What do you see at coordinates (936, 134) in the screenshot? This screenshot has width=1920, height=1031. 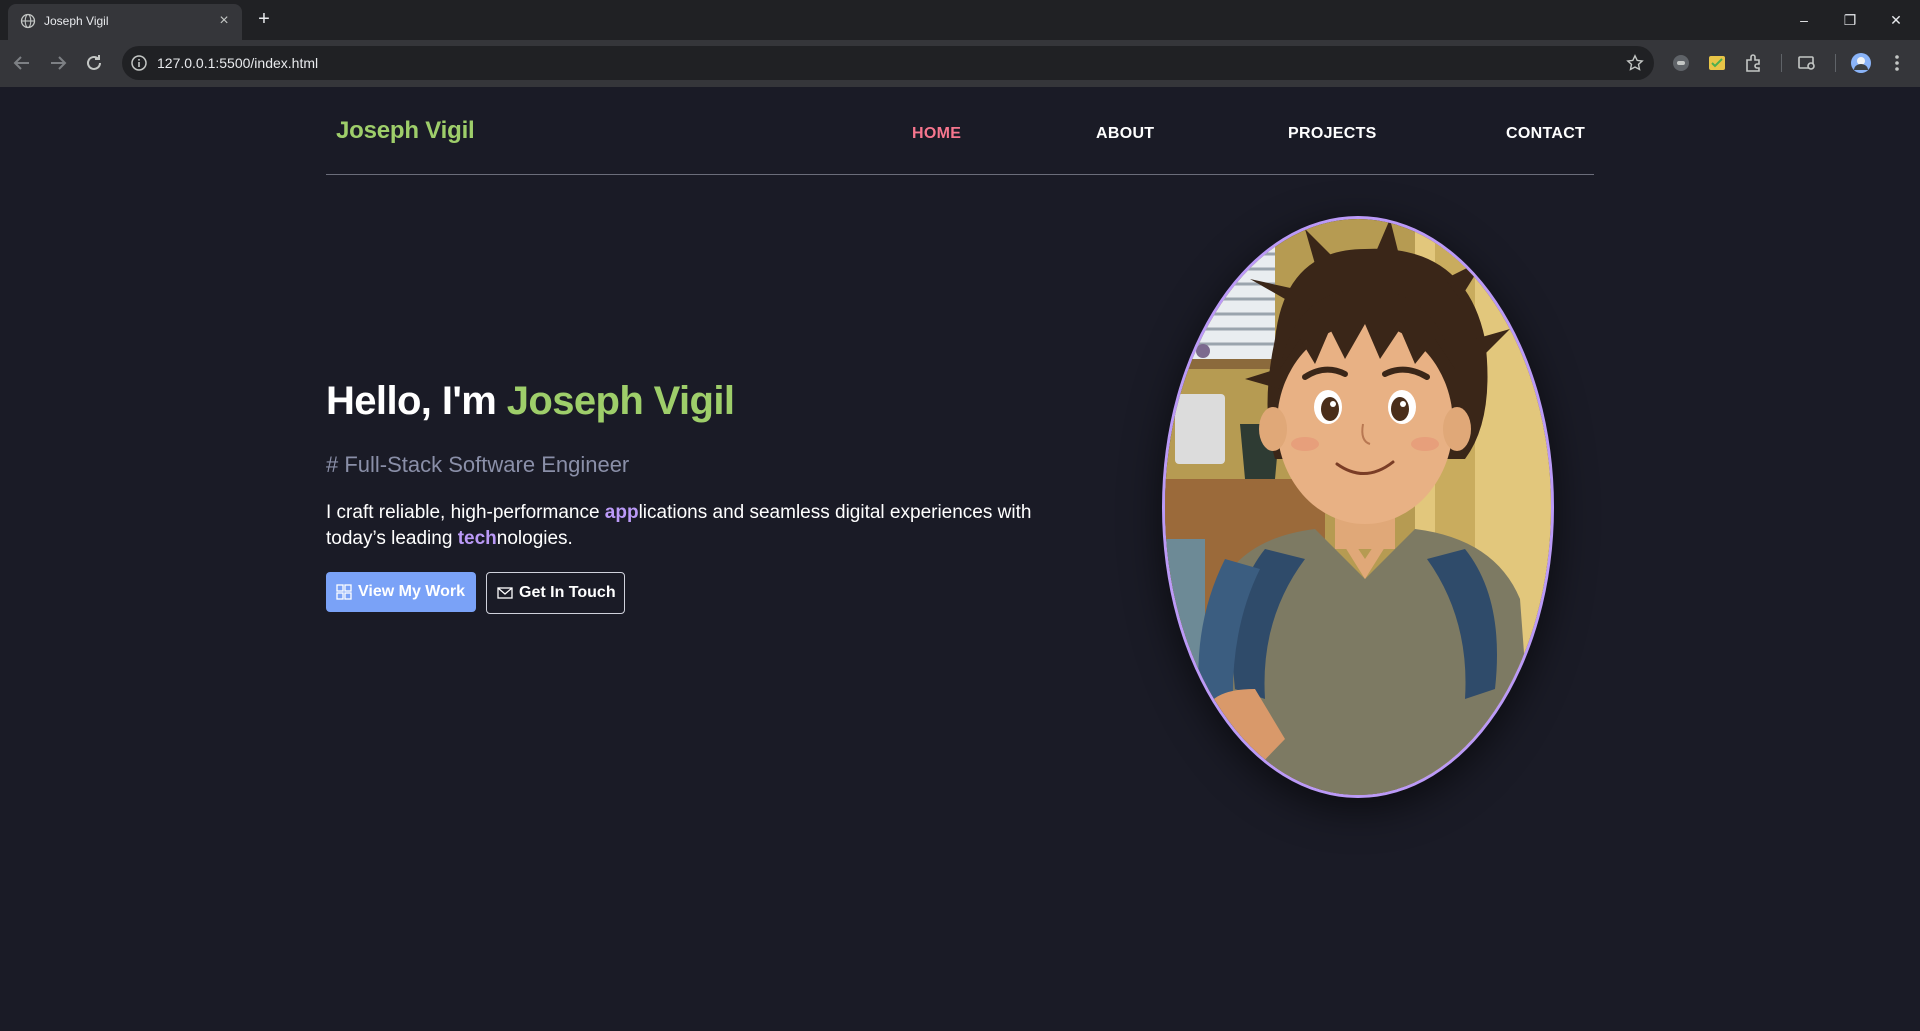 I see `nav-home: HOME` at bounding box center [936, 134].